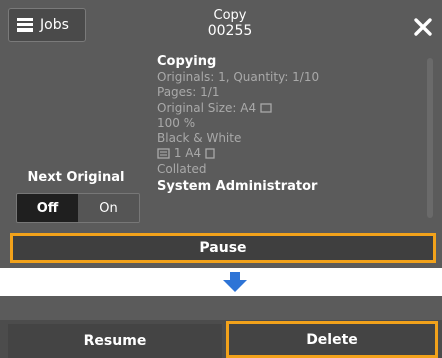 The width and height of the screenshot is (442, 358). What do you see at coordinates (230, 15) in the screenshot?
I see `job-type: Copy` at bounding box center [230, 15].